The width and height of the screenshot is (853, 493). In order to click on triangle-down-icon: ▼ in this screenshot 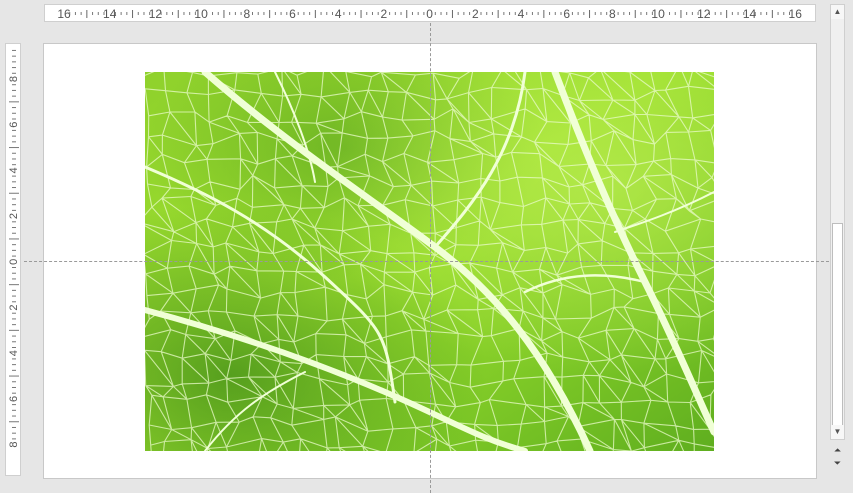, I will do `click(837, 432)`.